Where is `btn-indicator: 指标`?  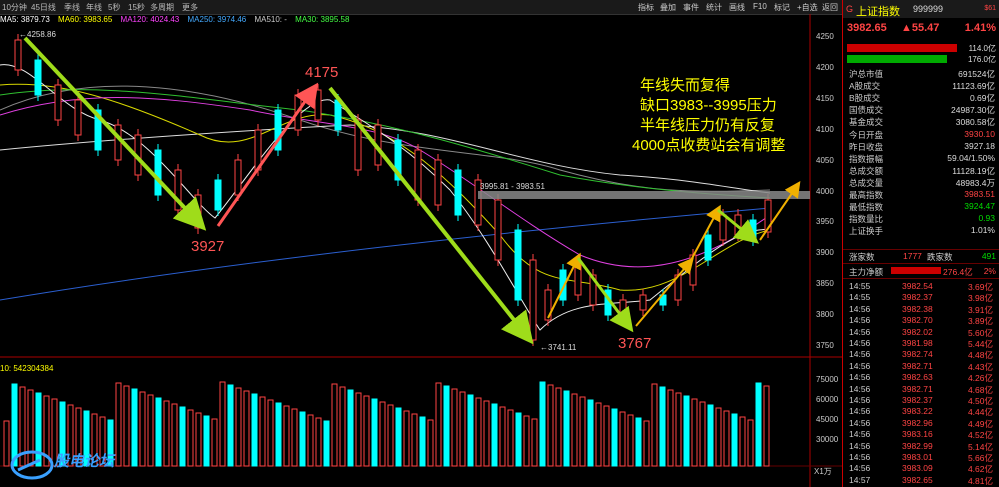
btn-indicator: 指标 is located at coordinates (646, 7).